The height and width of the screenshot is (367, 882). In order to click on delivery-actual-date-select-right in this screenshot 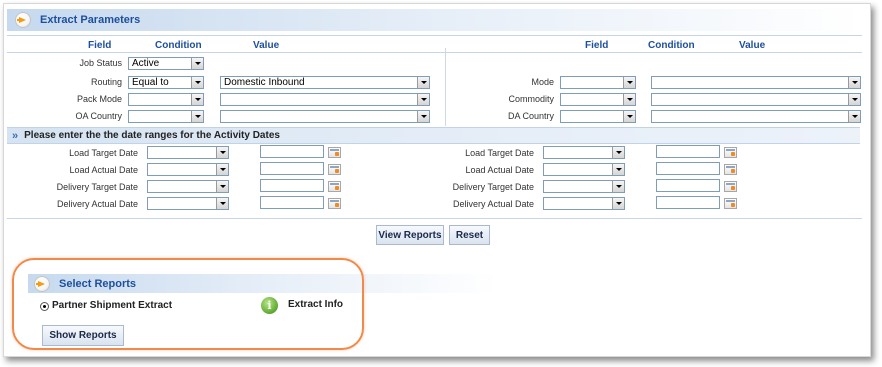, I will do `click(584, 203)`.